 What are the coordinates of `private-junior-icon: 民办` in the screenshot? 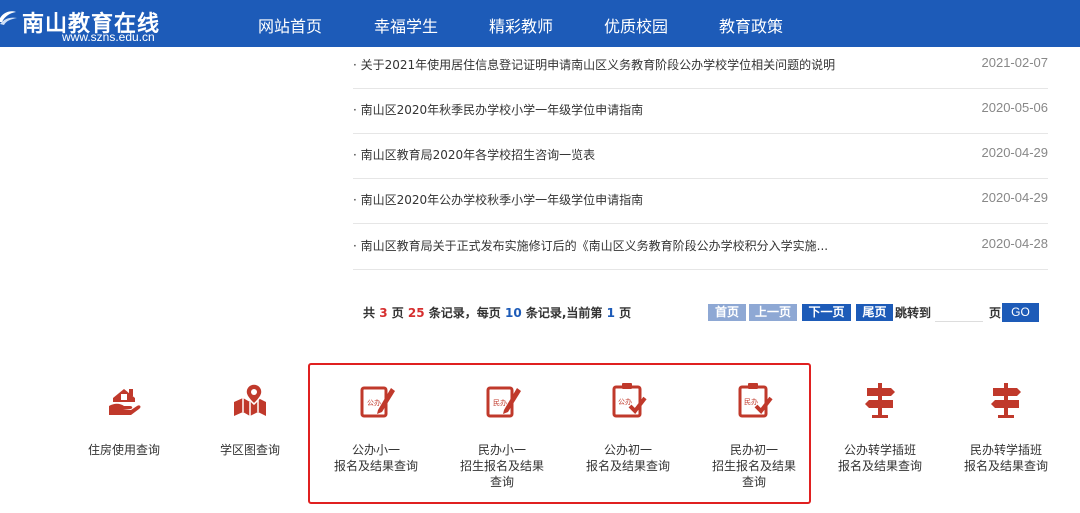 It's located at (755, 400).